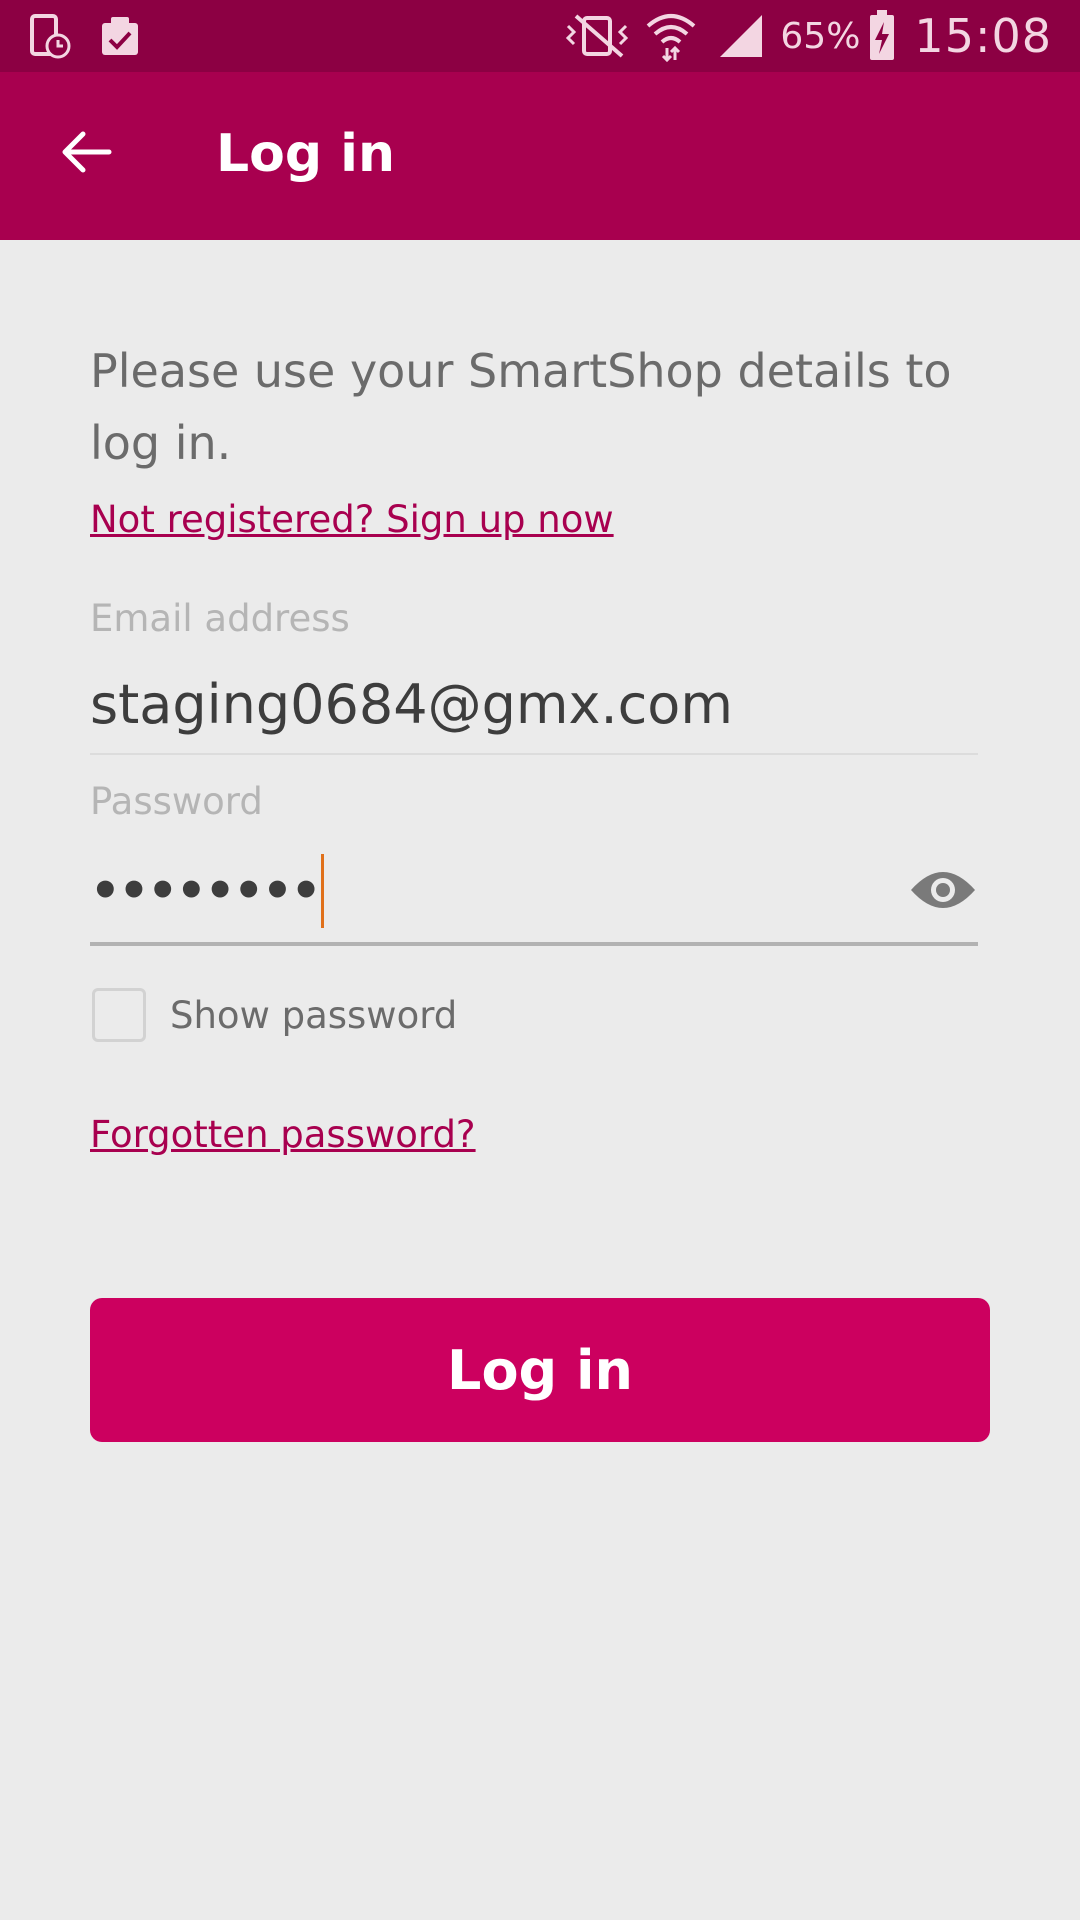  I want to click on signup-link: Not registered? Sign up now, so click(352, 519).